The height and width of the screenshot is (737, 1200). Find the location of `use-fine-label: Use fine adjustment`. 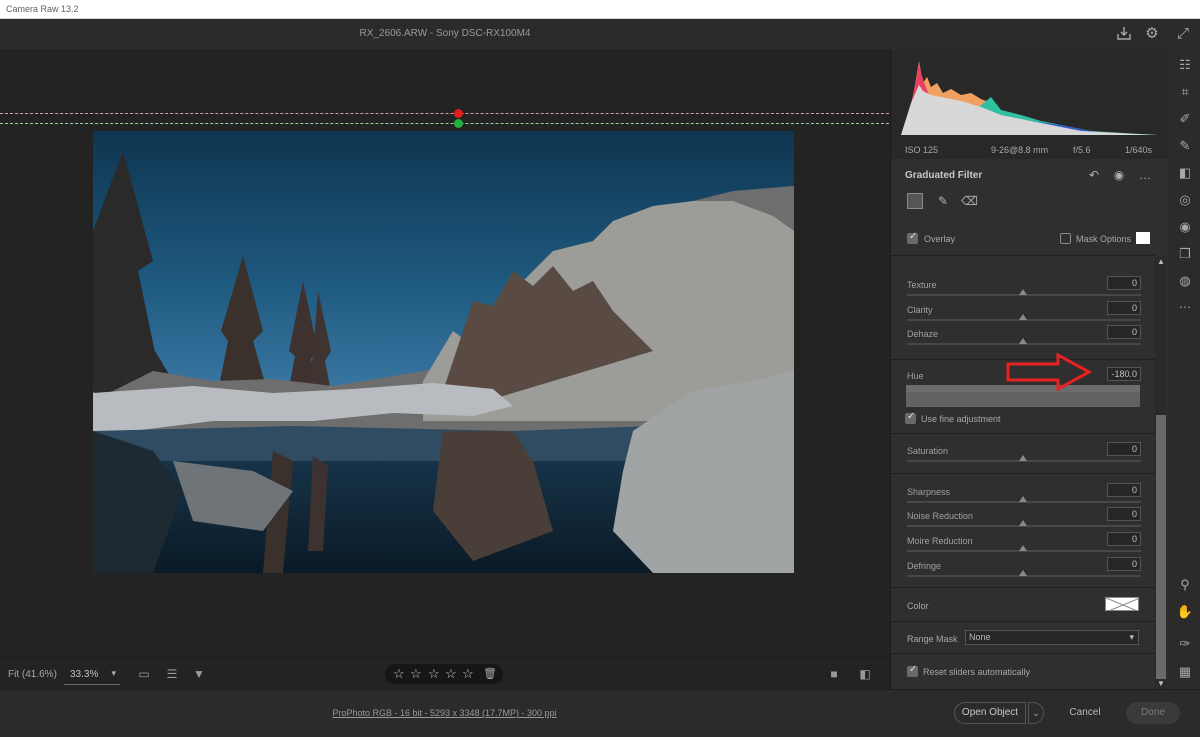

use-fine-label: Use fine adjustment is located at coordinates (961, 419).